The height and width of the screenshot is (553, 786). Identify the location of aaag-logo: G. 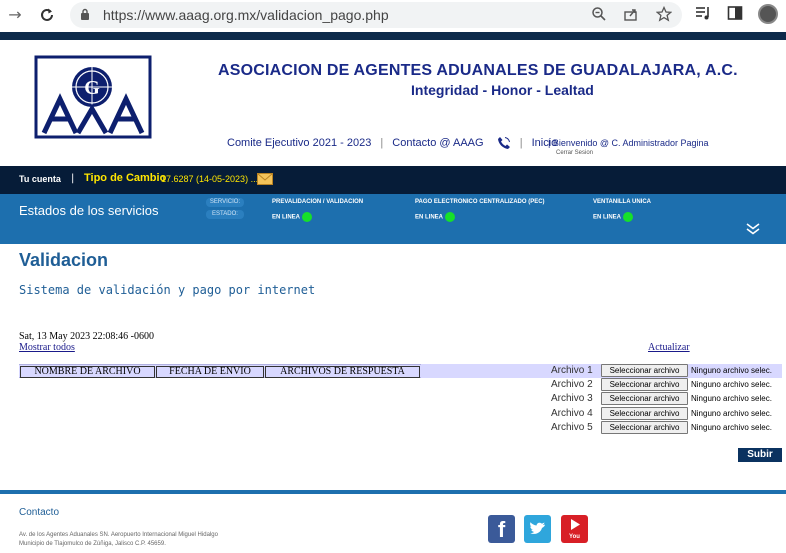
(93, 97).